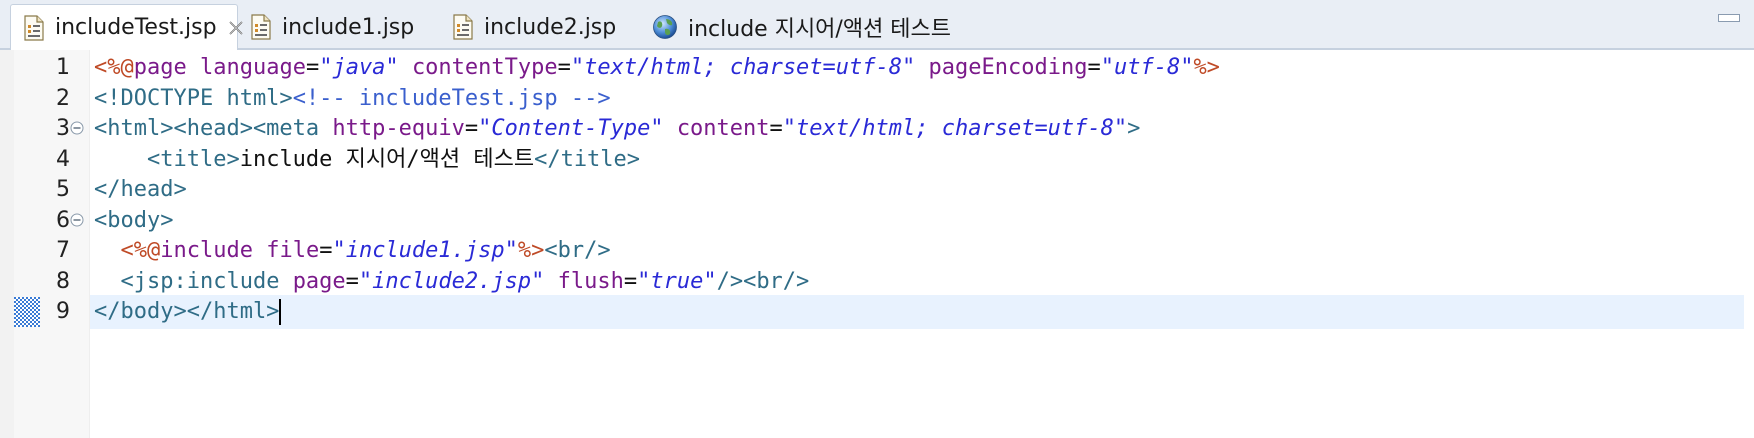 This screenshot has width=1754, height=438. I want to click on tab-include1-jsp: include1.jsp, so click(340, 27).